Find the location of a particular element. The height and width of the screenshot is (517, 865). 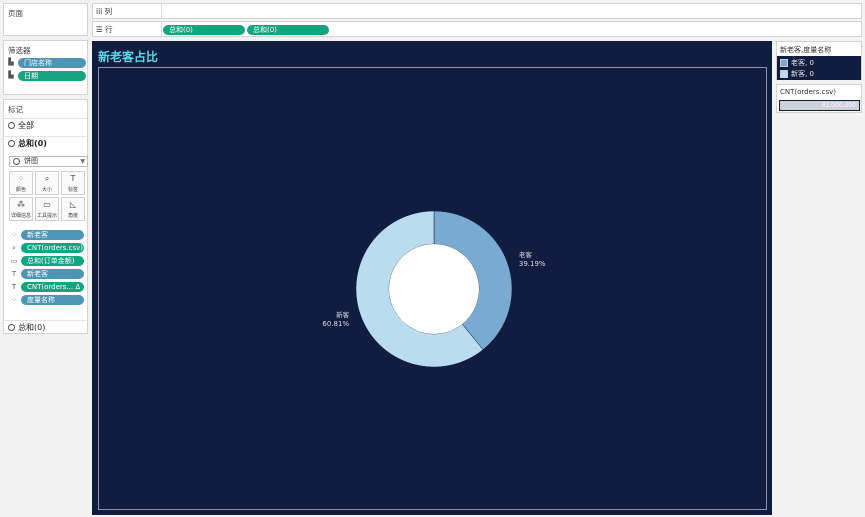

rows-shelf: ☰ 行 总和(0) 总和(0) is located at coordinates (477, 29).